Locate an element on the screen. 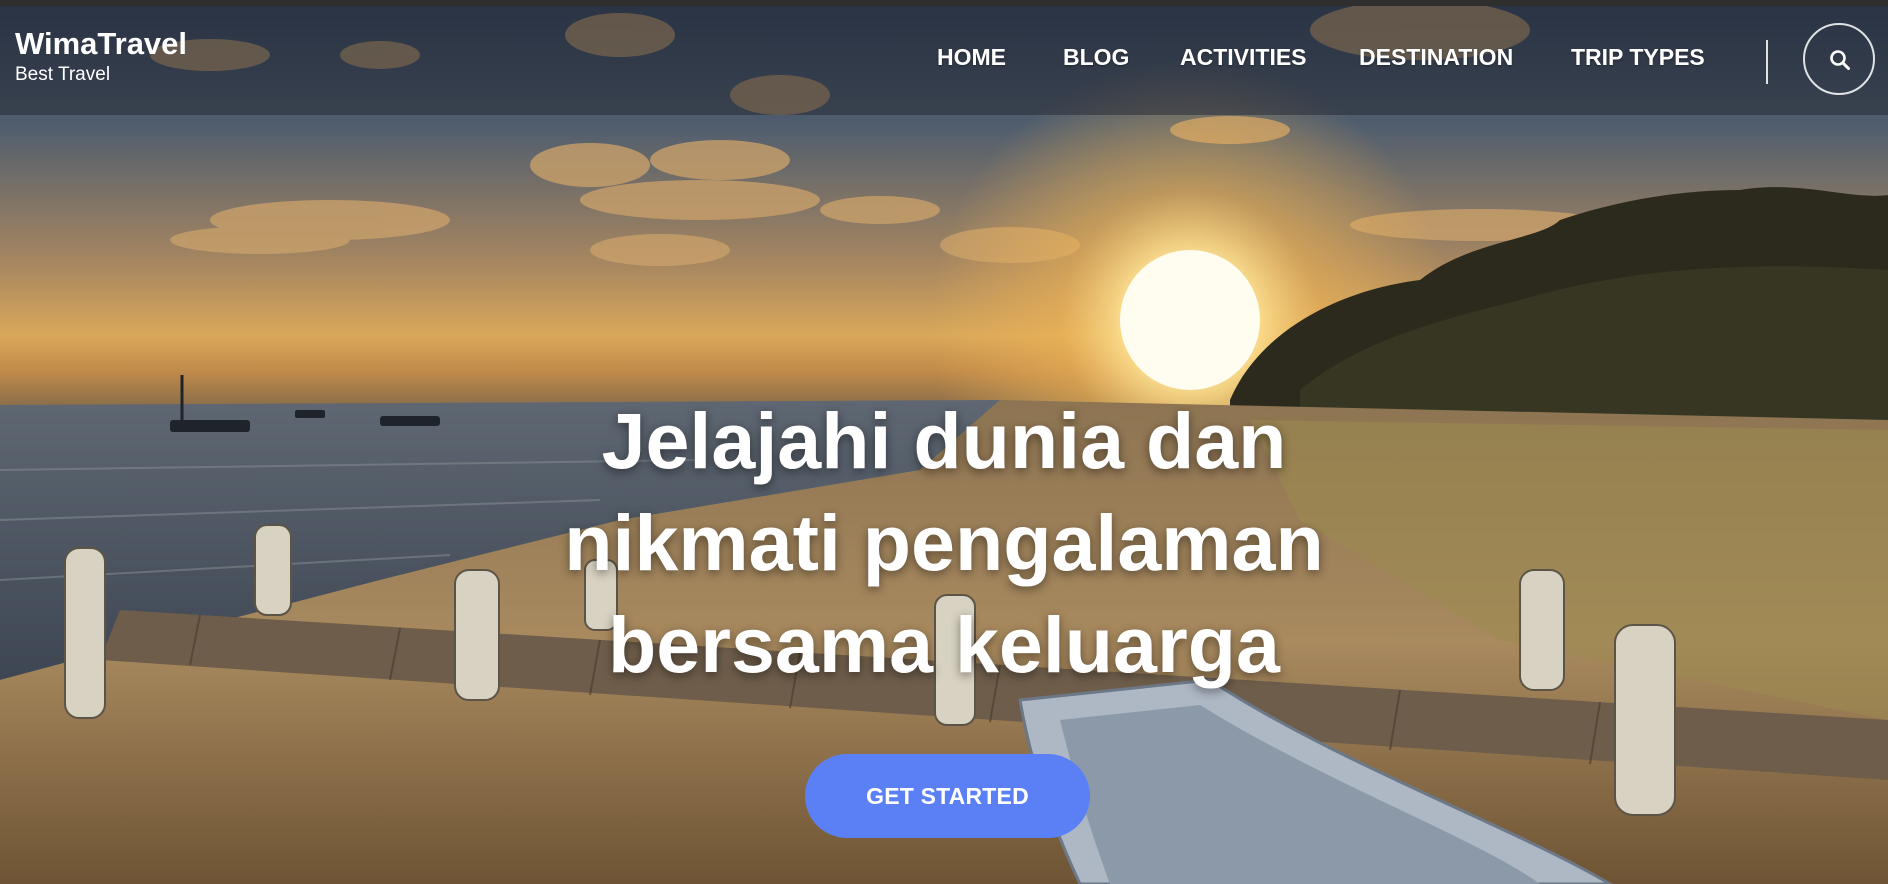 The image size is (1888, 884). hero-headline-line: nikmati pengalaman is located at coordinates (944, 542).